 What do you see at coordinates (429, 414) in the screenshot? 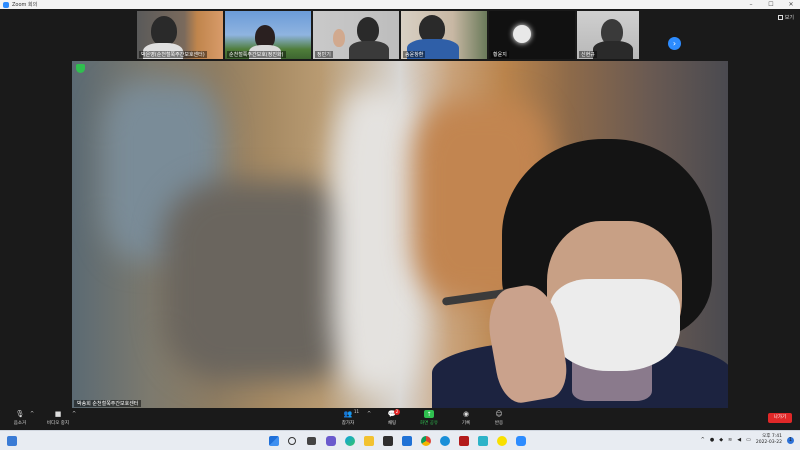
I see `share-screen-icon: ↑` at bounding box center [429, 414].